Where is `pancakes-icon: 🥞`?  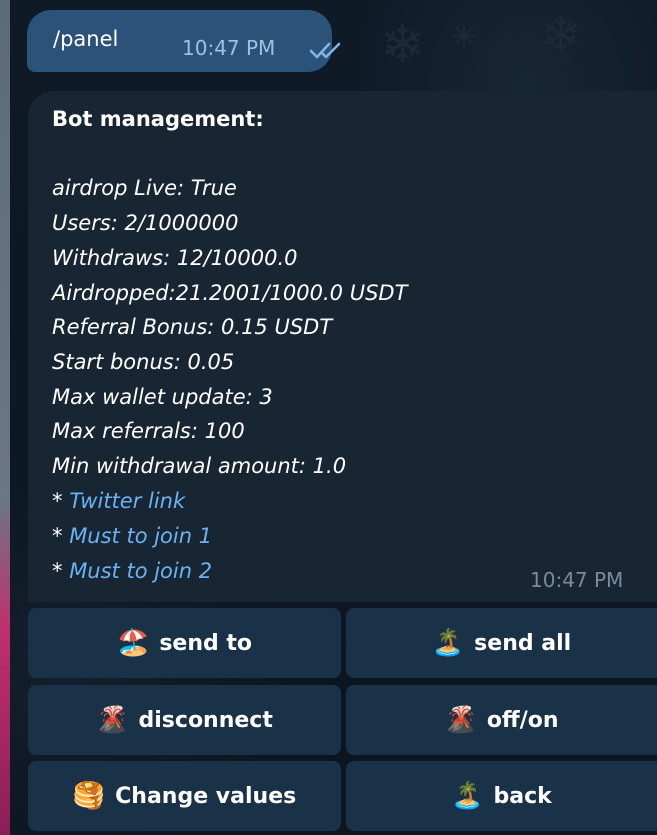
pancakes-icon: 🥞 is located at coordinates (89, 796).